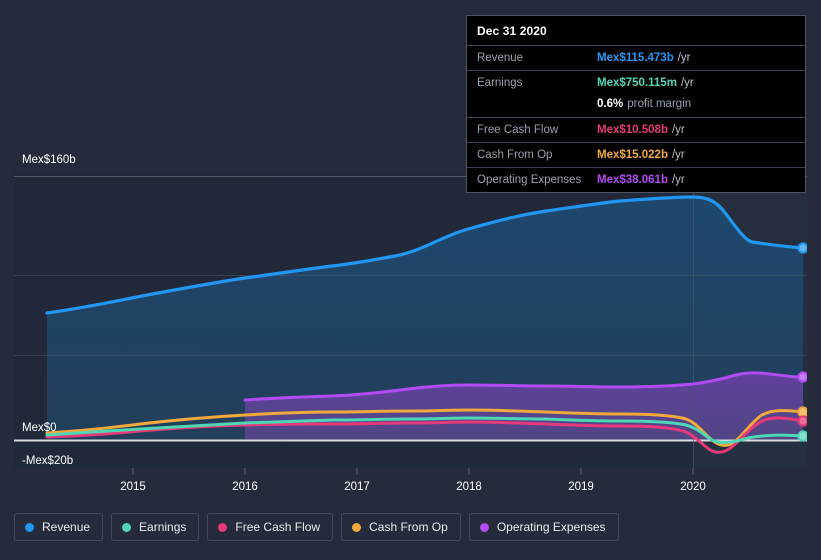 Image resolution: width=821 pixels, height=560 pixels. I want to click on tooltip-value-profit-margin: 0.6%, so click(610, 104).